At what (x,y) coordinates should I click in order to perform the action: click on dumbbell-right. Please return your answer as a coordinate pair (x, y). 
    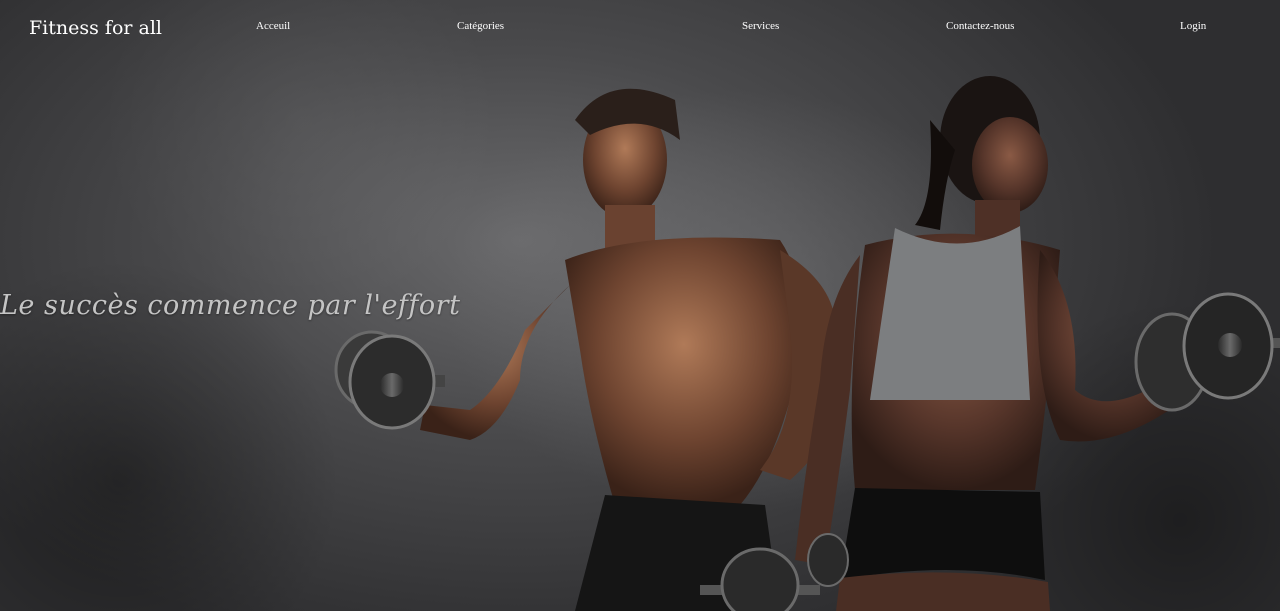
    Looking at the image, I should click on (1207, 352).